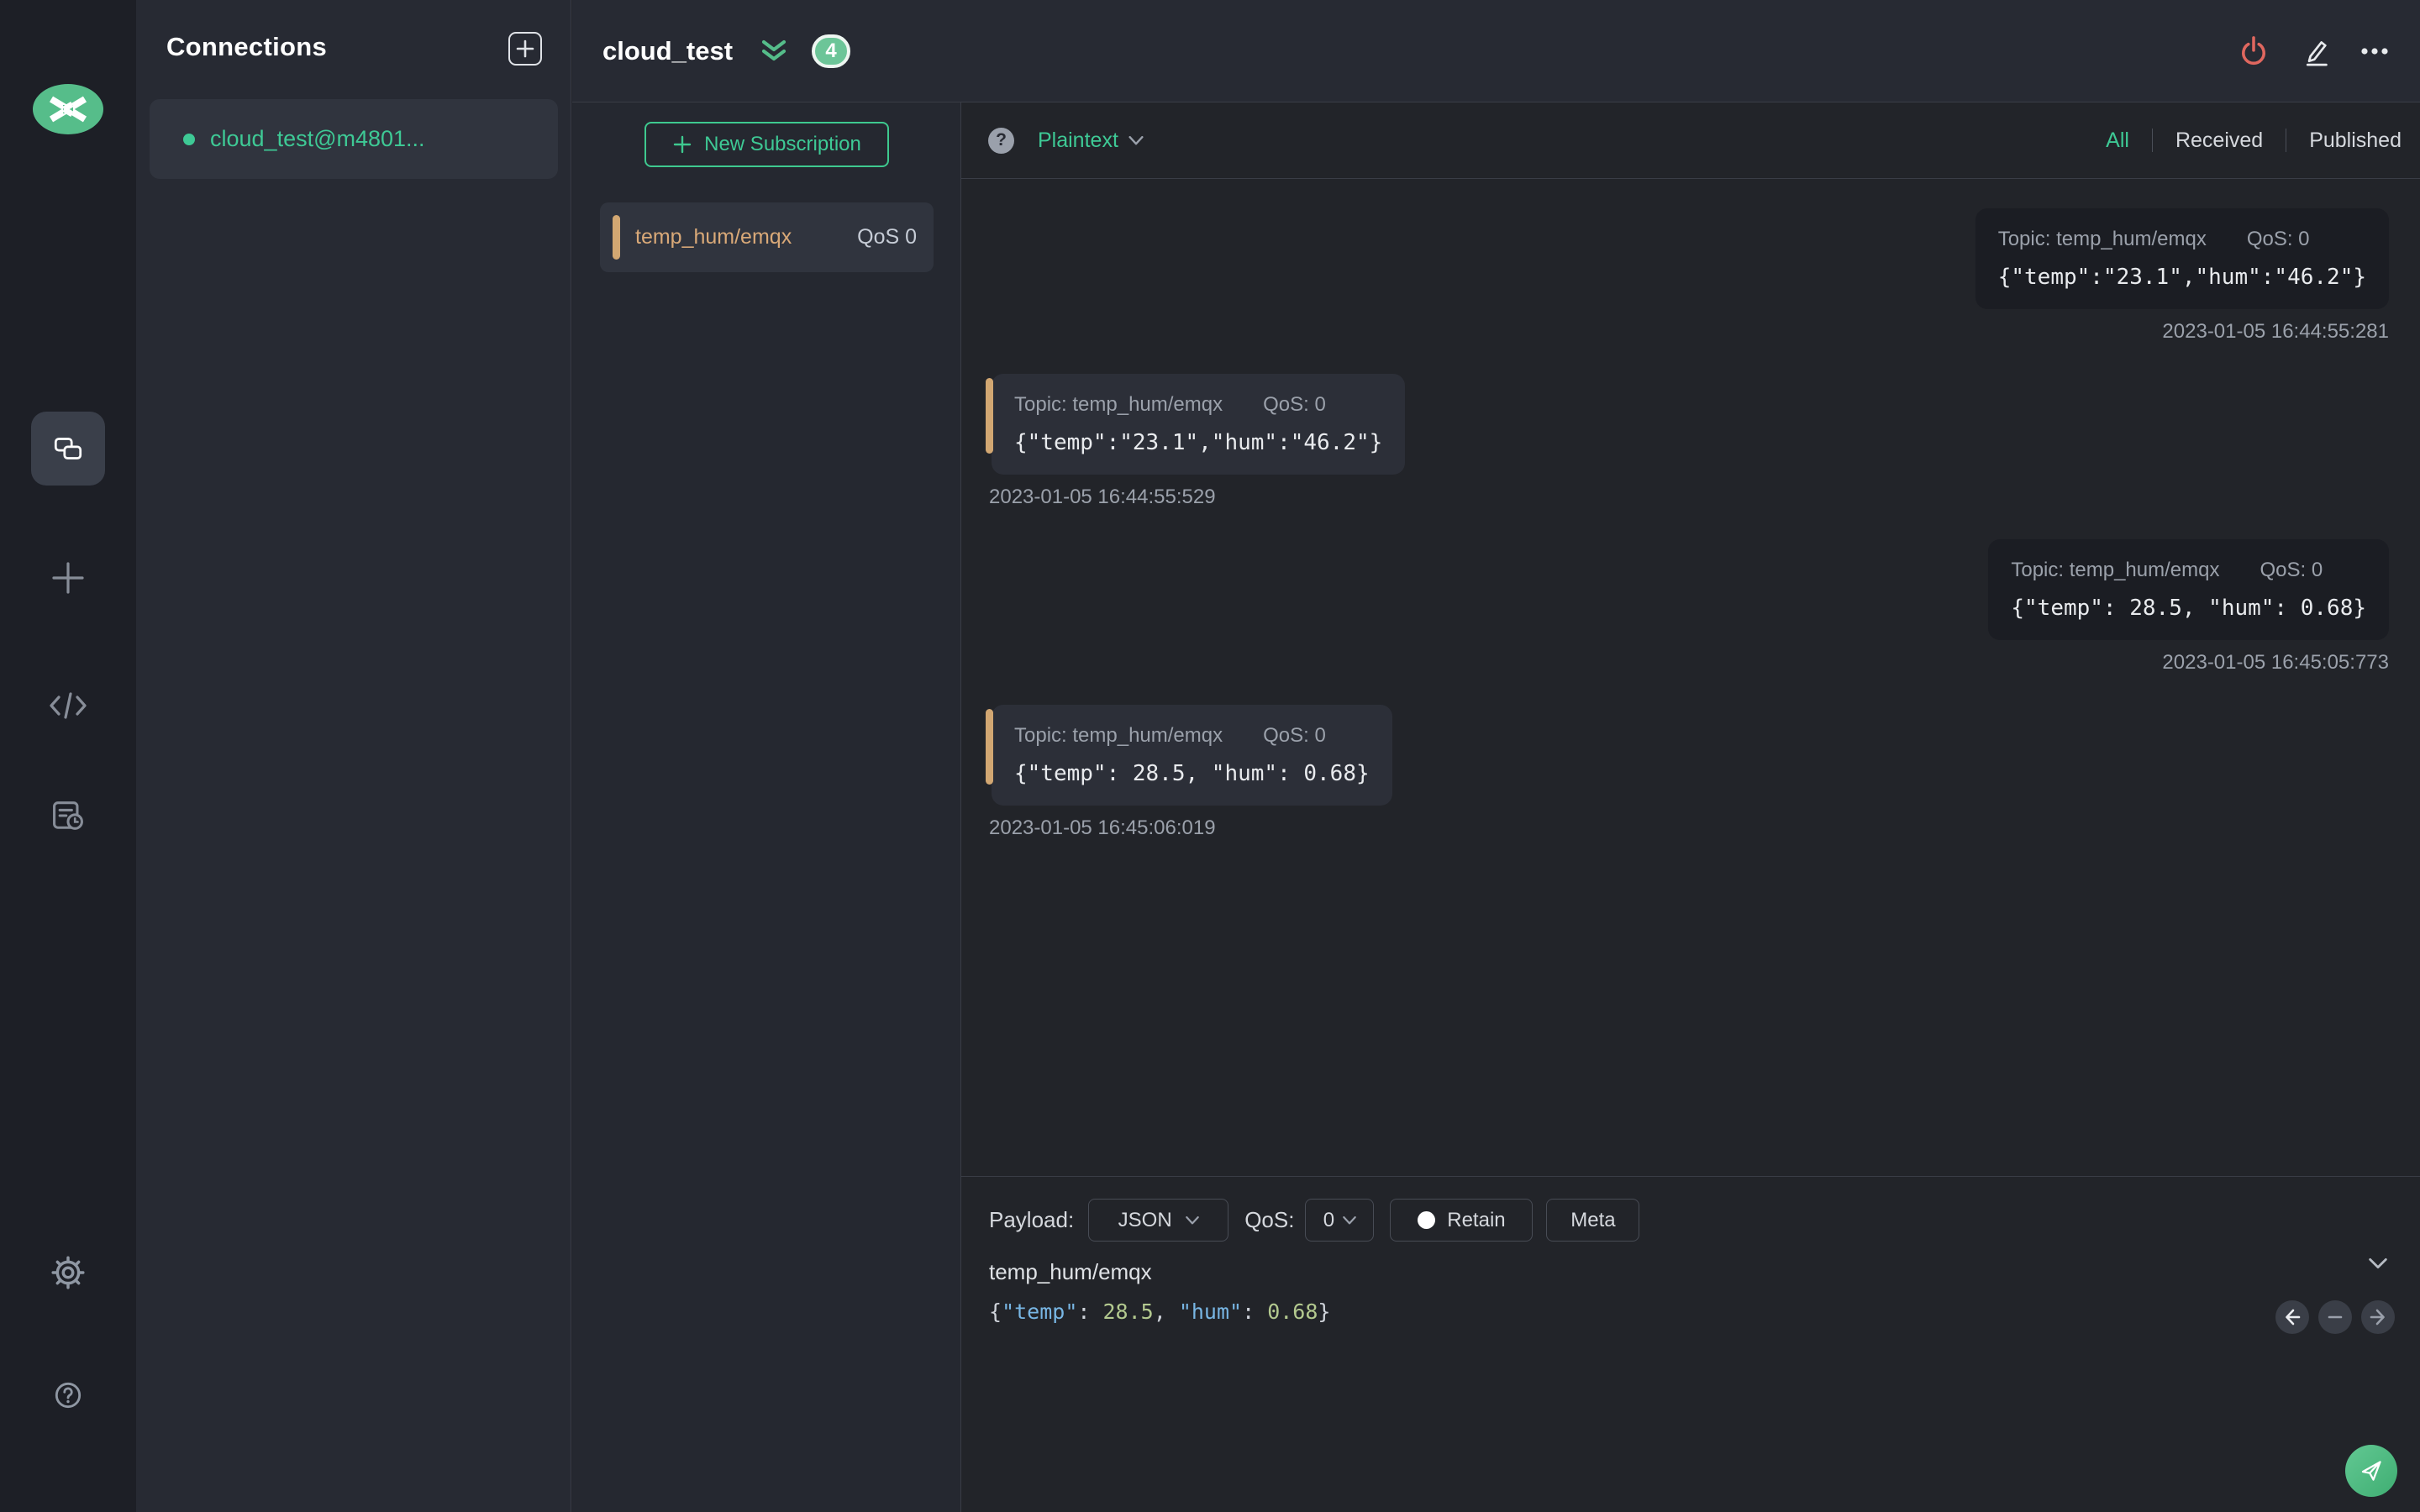 The height and width of the screenshot is (1512, 2420). I want to click on subscription-item: temp_hum/emqx QoS 0, so click(767, 237).